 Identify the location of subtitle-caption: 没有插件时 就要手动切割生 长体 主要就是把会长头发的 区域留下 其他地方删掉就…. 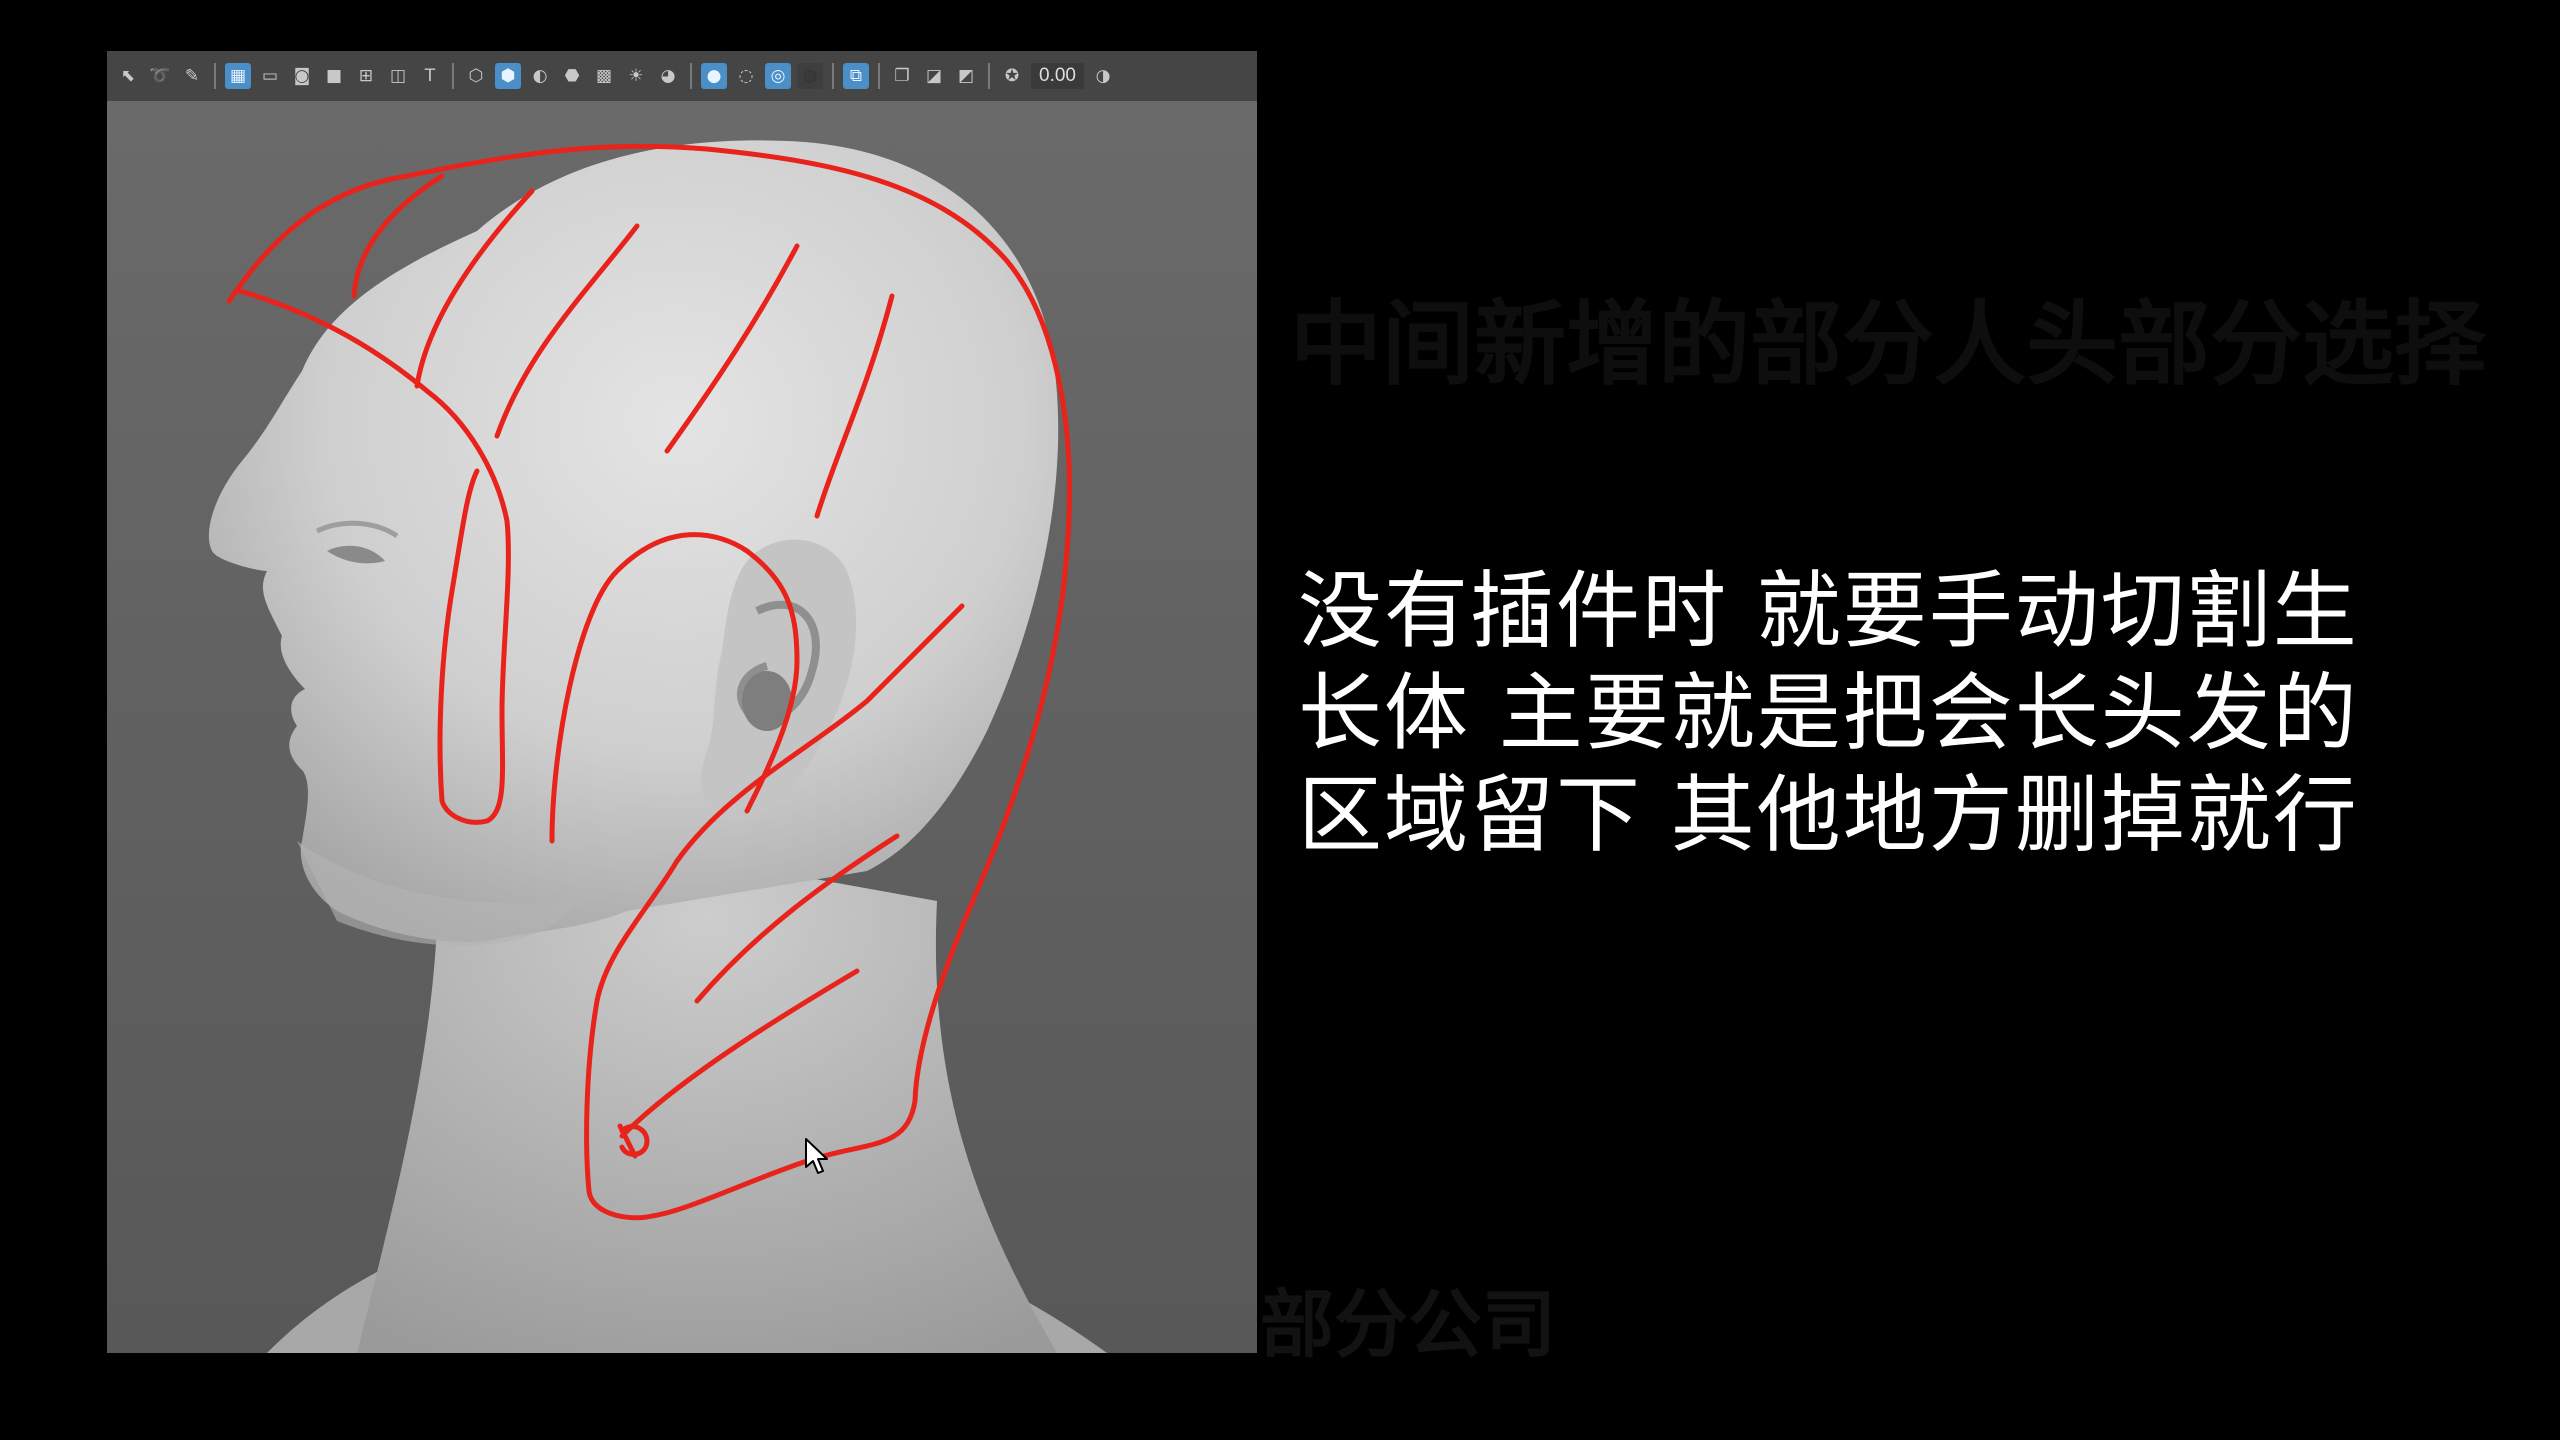
(1868, 713).